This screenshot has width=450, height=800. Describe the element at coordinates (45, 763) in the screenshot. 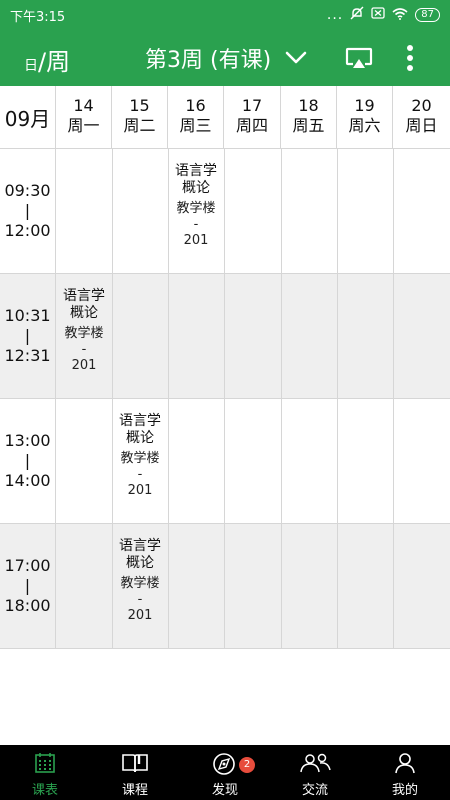

I see `calendar-grid-icon` at that location.